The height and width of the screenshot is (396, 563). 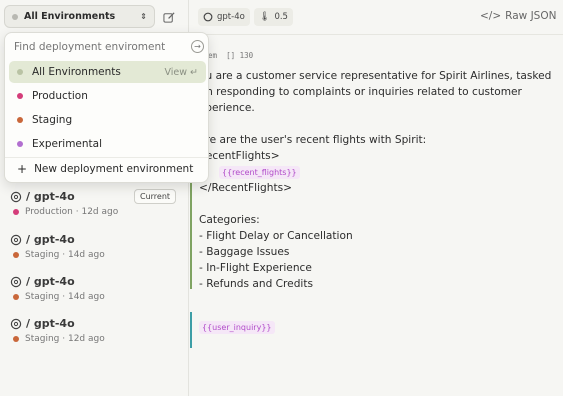 I want to click on dropdown-item-experimental: Experimental, so click(x=107, y=144).